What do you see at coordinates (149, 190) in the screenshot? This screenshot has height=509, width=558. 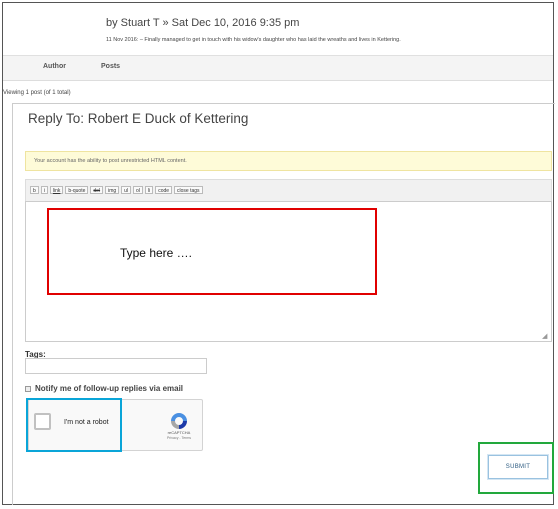 I see `toolbar-li-button: li` at bounding box center [149, 190].